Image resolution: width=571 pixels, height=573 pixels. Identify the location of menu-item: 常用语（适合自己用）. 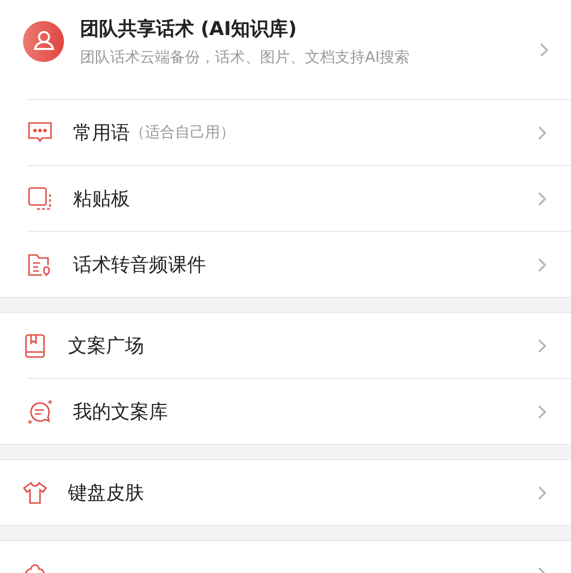
(299, 132).